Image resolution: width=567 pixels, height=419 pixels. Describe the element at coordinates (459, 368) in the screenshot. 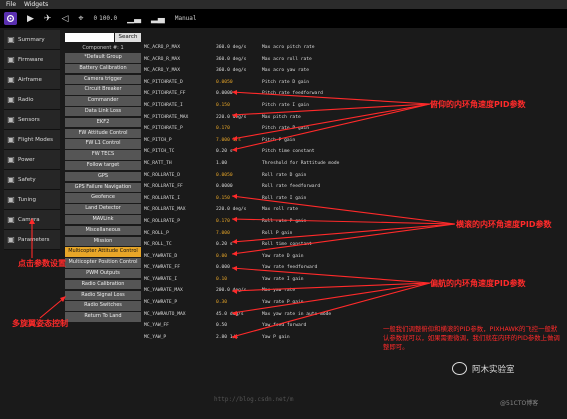

I see `lab-logo-icon` at that location.